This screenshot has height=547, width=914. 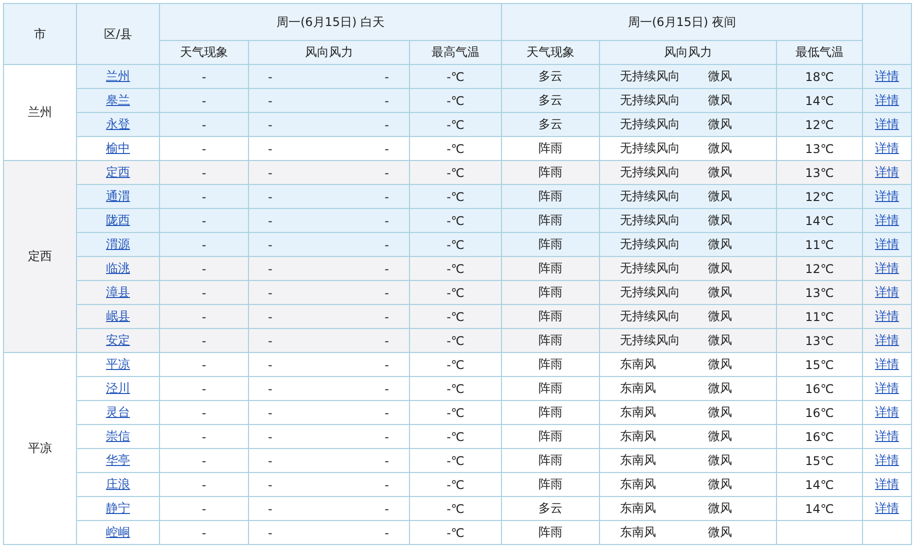 What do you see at coordinates (118, 532) in the screenshot?
I see `district-link: 崆峒` at bounding box center [118, 532].